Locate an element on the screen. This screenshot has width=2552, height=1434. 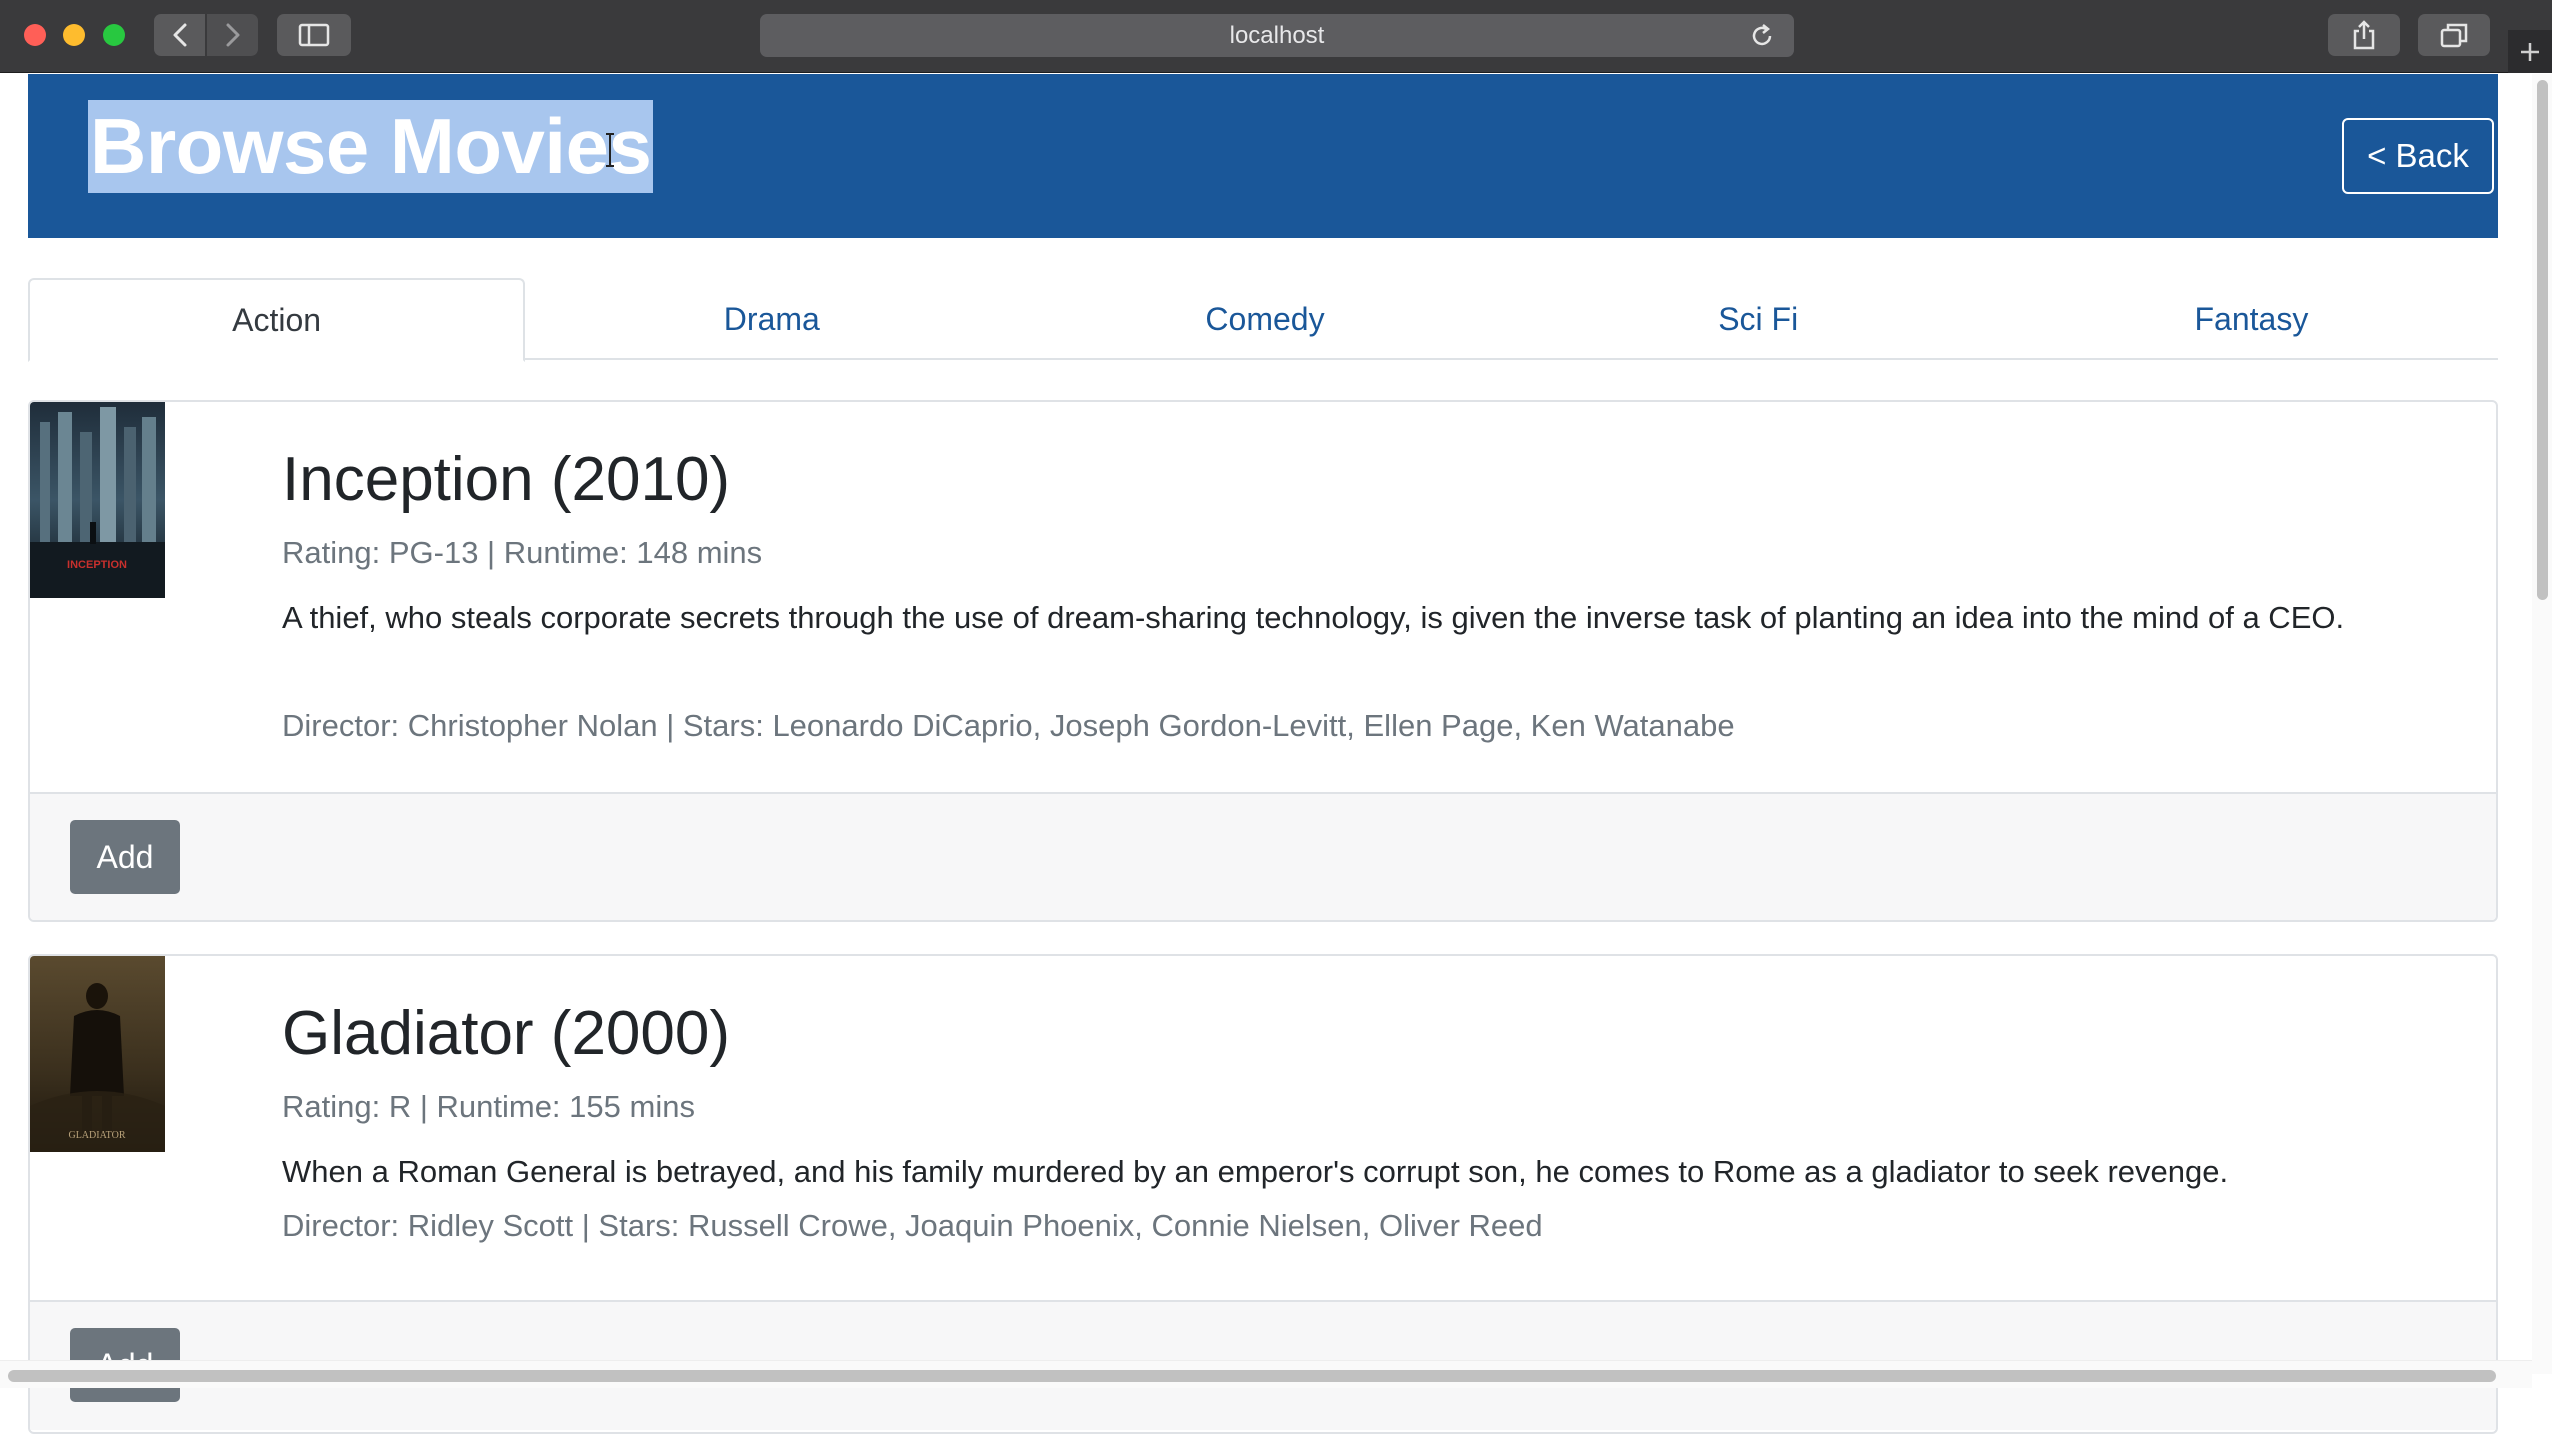
share-icon is located at coordinates (2364, 35).